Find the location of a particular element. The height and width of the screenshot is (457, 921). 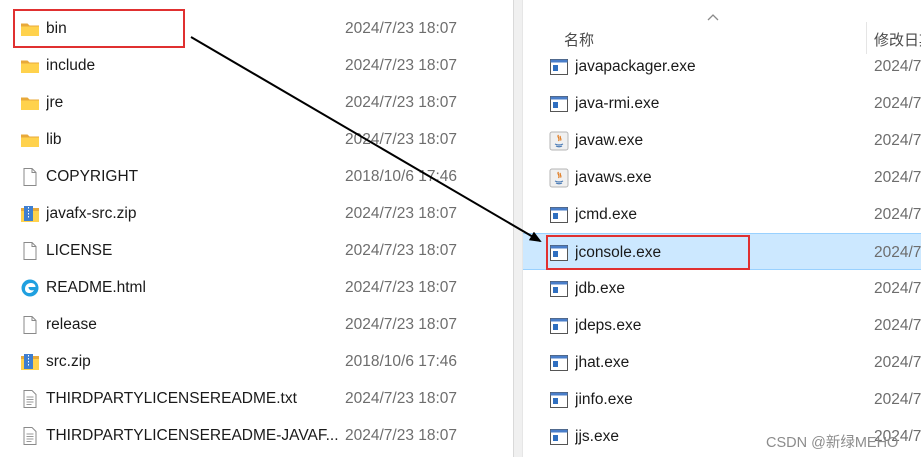

file-name: README.html is located at coordinates (96, 287).